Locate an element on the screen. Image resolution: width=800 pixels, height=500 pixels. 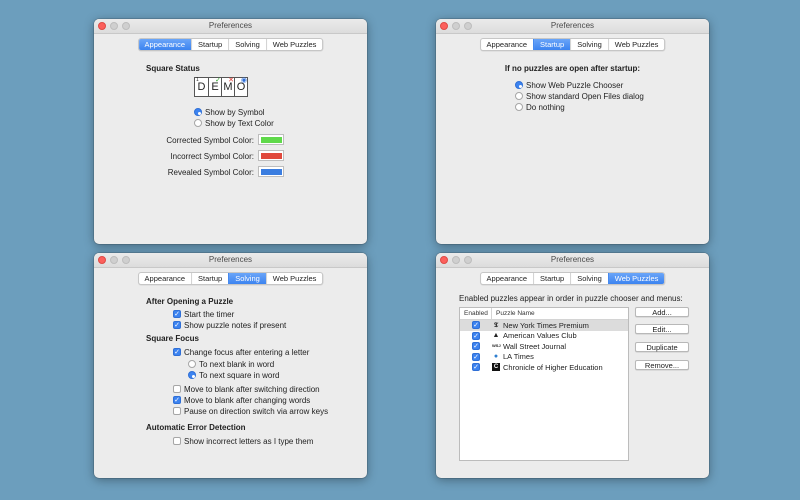
start-timer-checkbox: ✓ Start the timer is located at coordinates (203, 314).